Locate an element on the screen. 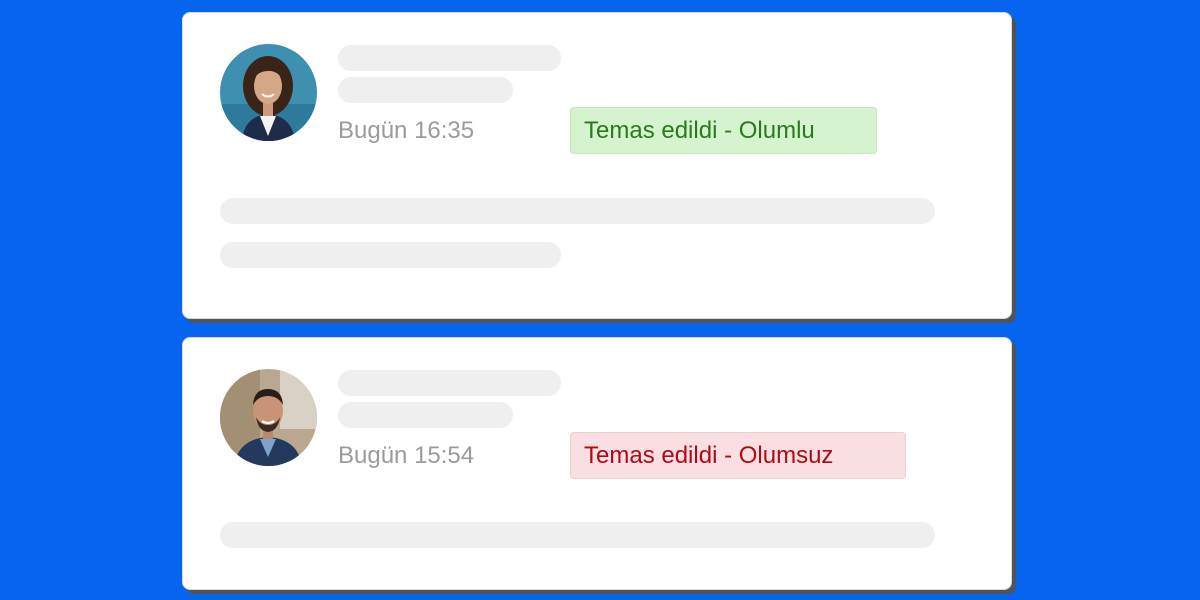 This screenshot has height=600, width=1200. contact-timestamp: Bugün 15:54 is located at coordinates (406, 455).